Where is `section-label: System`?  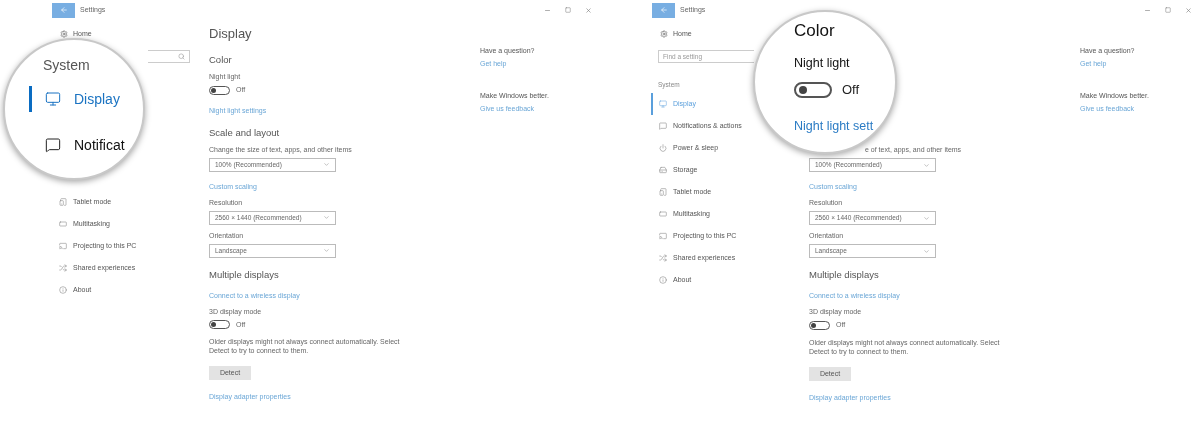
section-label: System is located at coordinates (66, 65).